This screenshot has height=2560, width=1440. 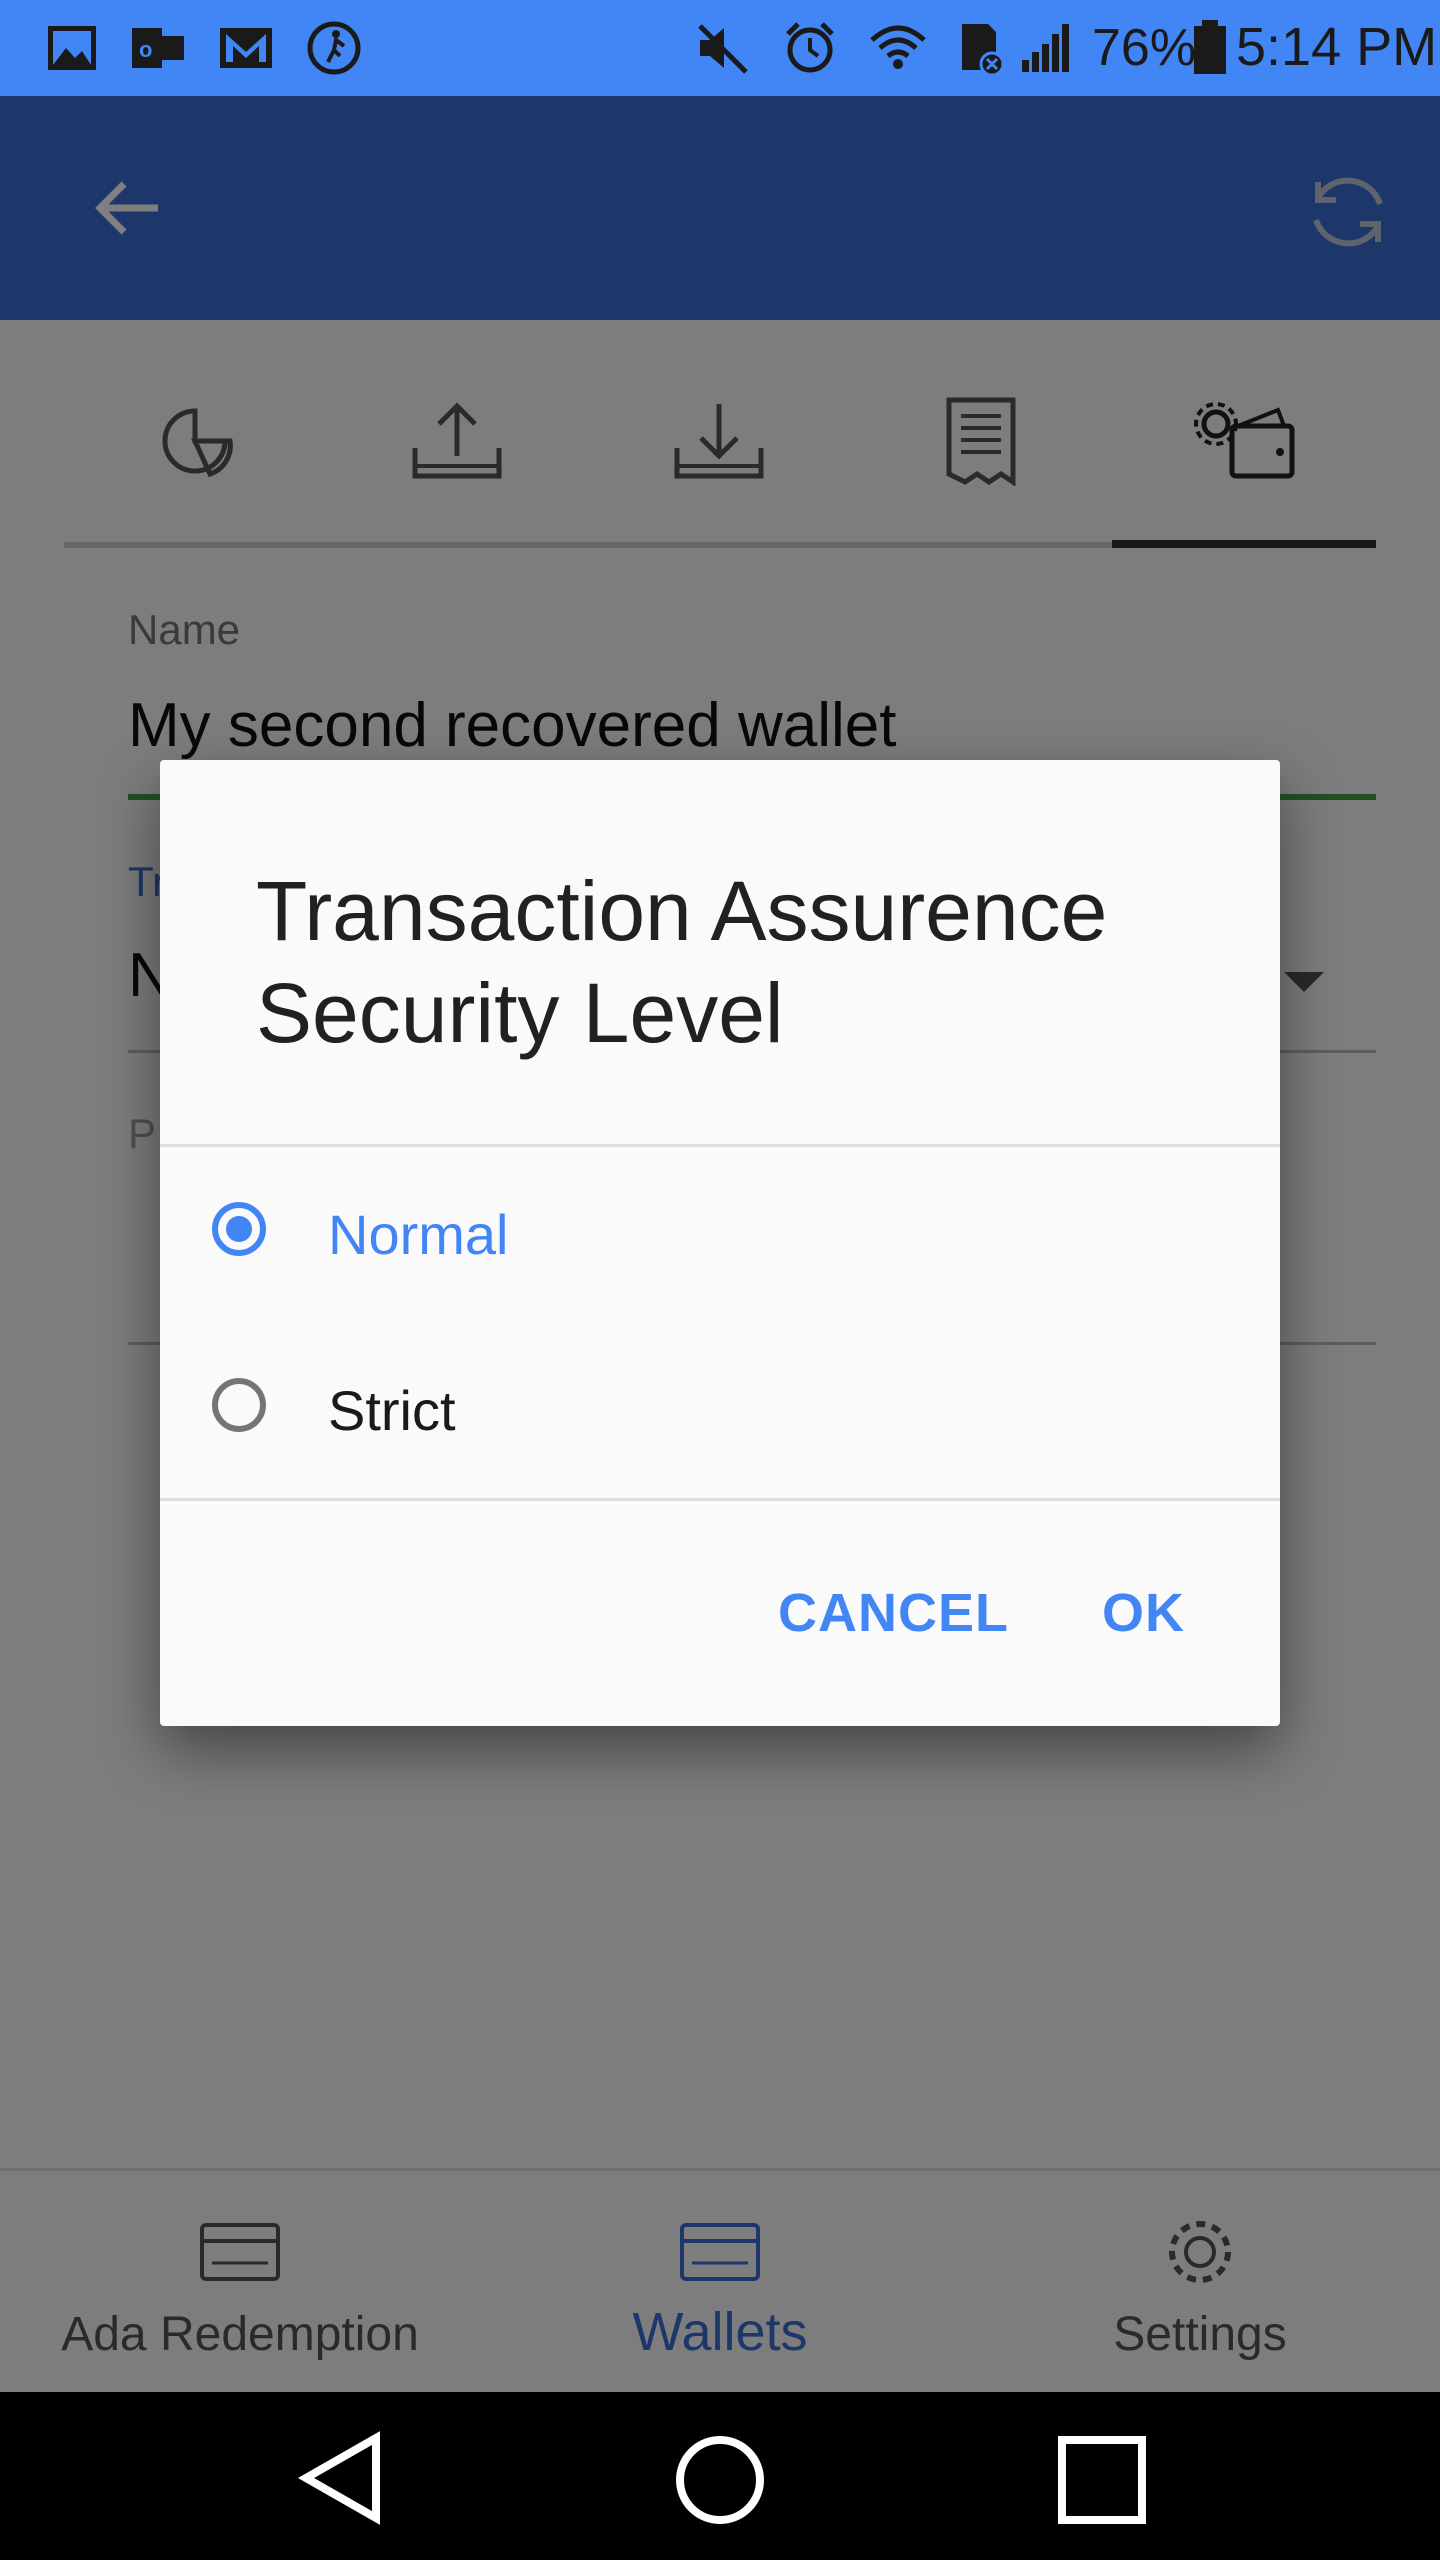 I want to click on radio-strict, so click(x=239, y=1405).